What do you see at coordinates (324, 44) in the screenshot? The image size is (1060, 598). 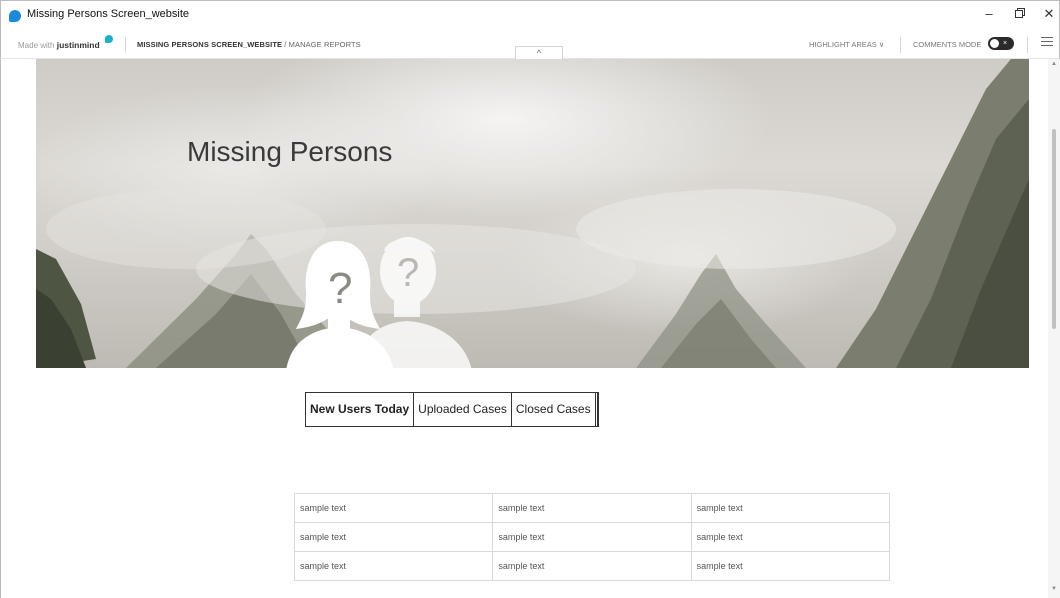 I see `breadcrumb-current-page: MANAGE REPORTS` at bounding box center [324, 44].